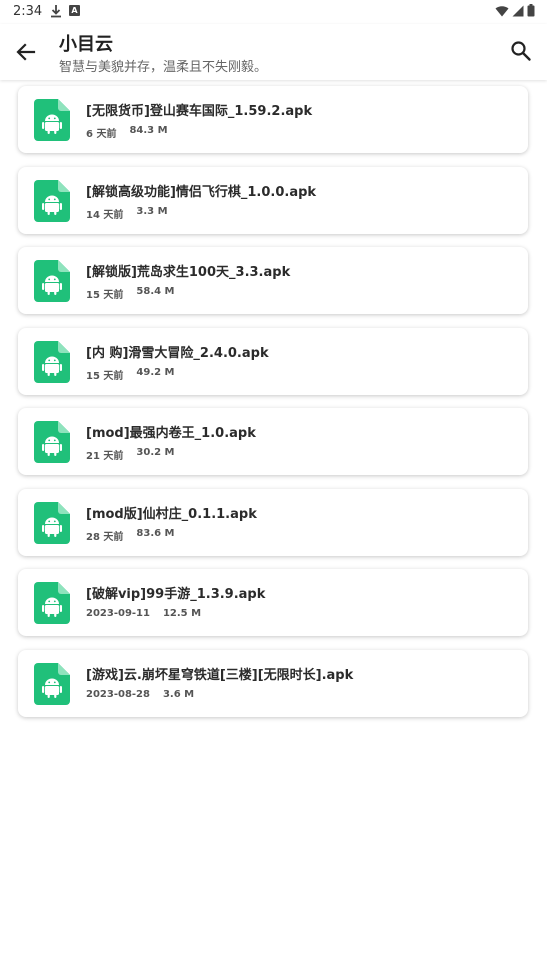  I want to click on file-time: 2023-08-28, so click(118, 694).